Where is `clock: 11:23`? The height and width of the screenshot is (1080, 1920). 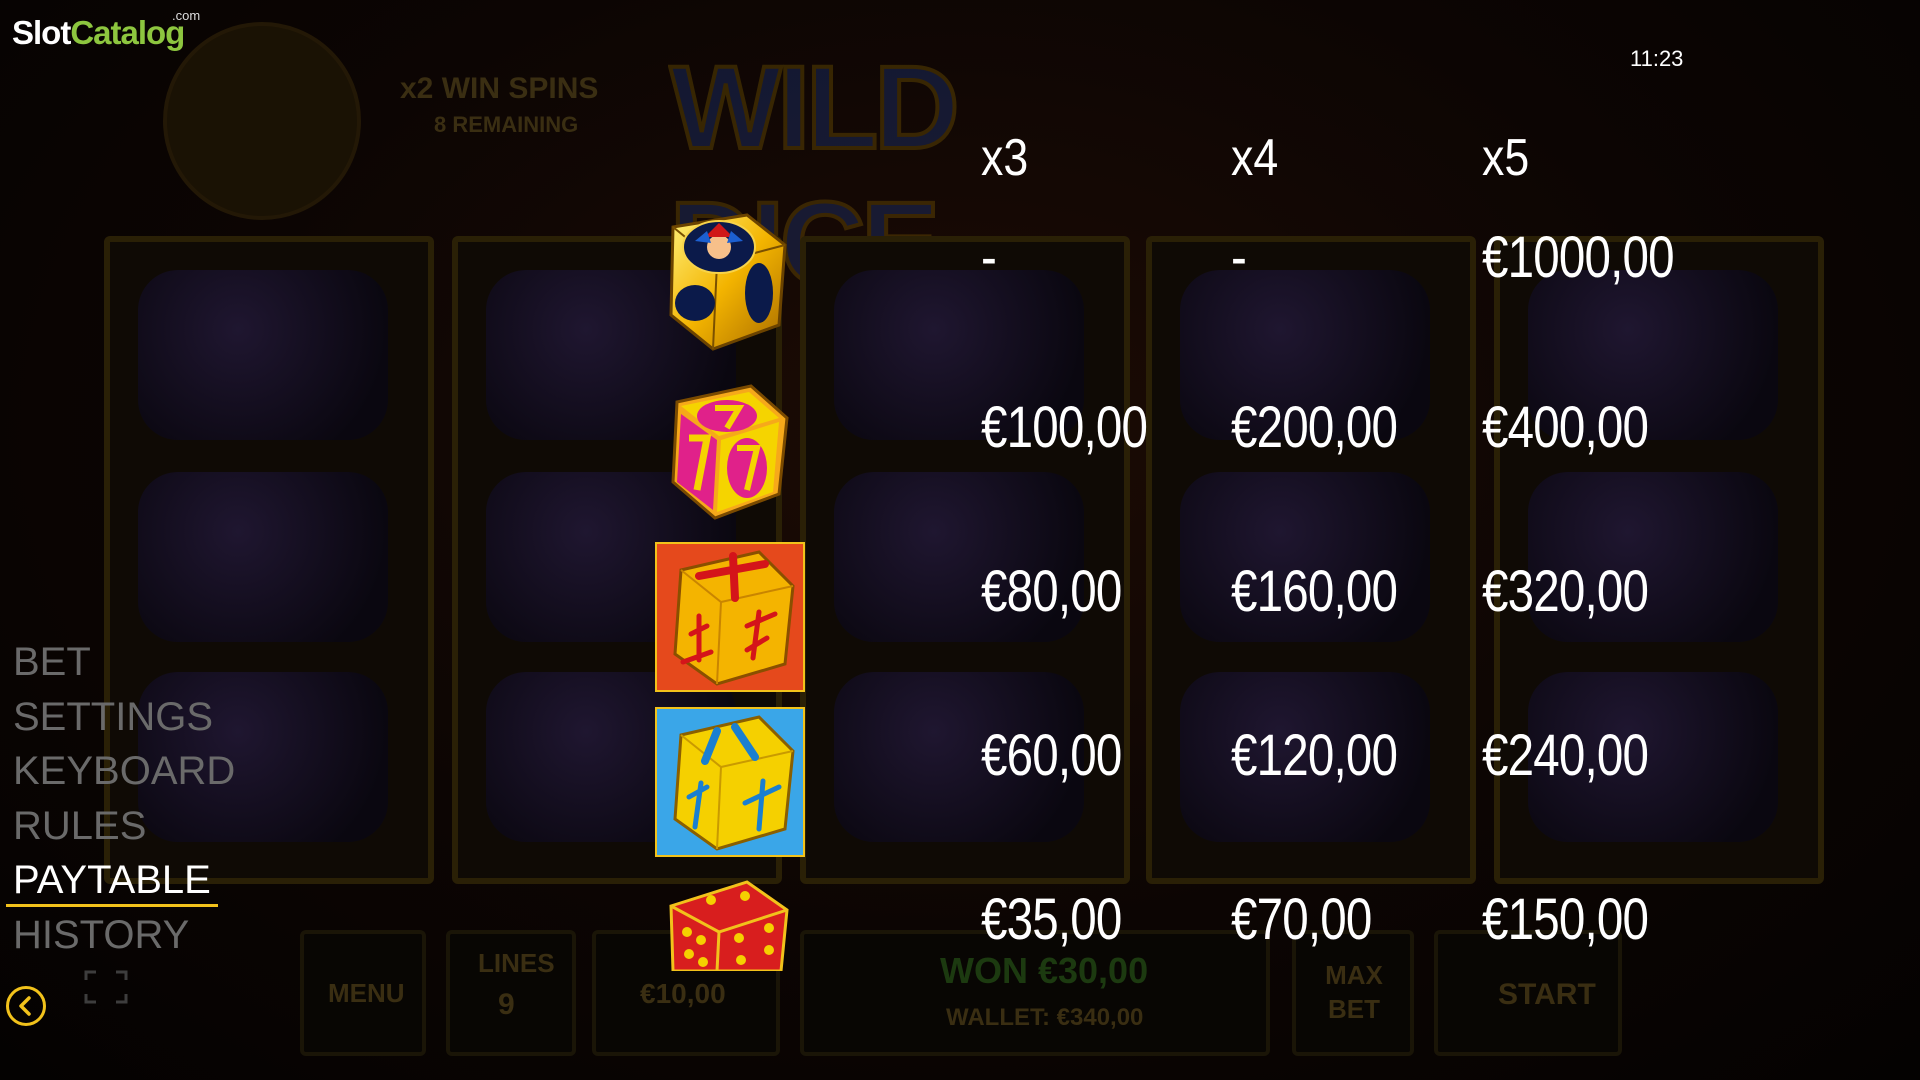 clock: 11:23 is located at coordinates (1657, 58).